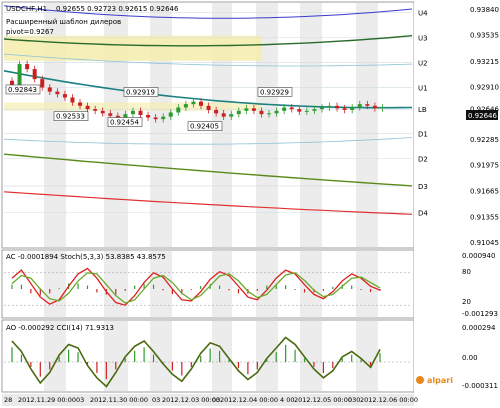 The height and width of the screenshot is (408, 500). I want to click on lower-label: AO -0.000292 CCI(14) 71.9313, so click(60, 328).